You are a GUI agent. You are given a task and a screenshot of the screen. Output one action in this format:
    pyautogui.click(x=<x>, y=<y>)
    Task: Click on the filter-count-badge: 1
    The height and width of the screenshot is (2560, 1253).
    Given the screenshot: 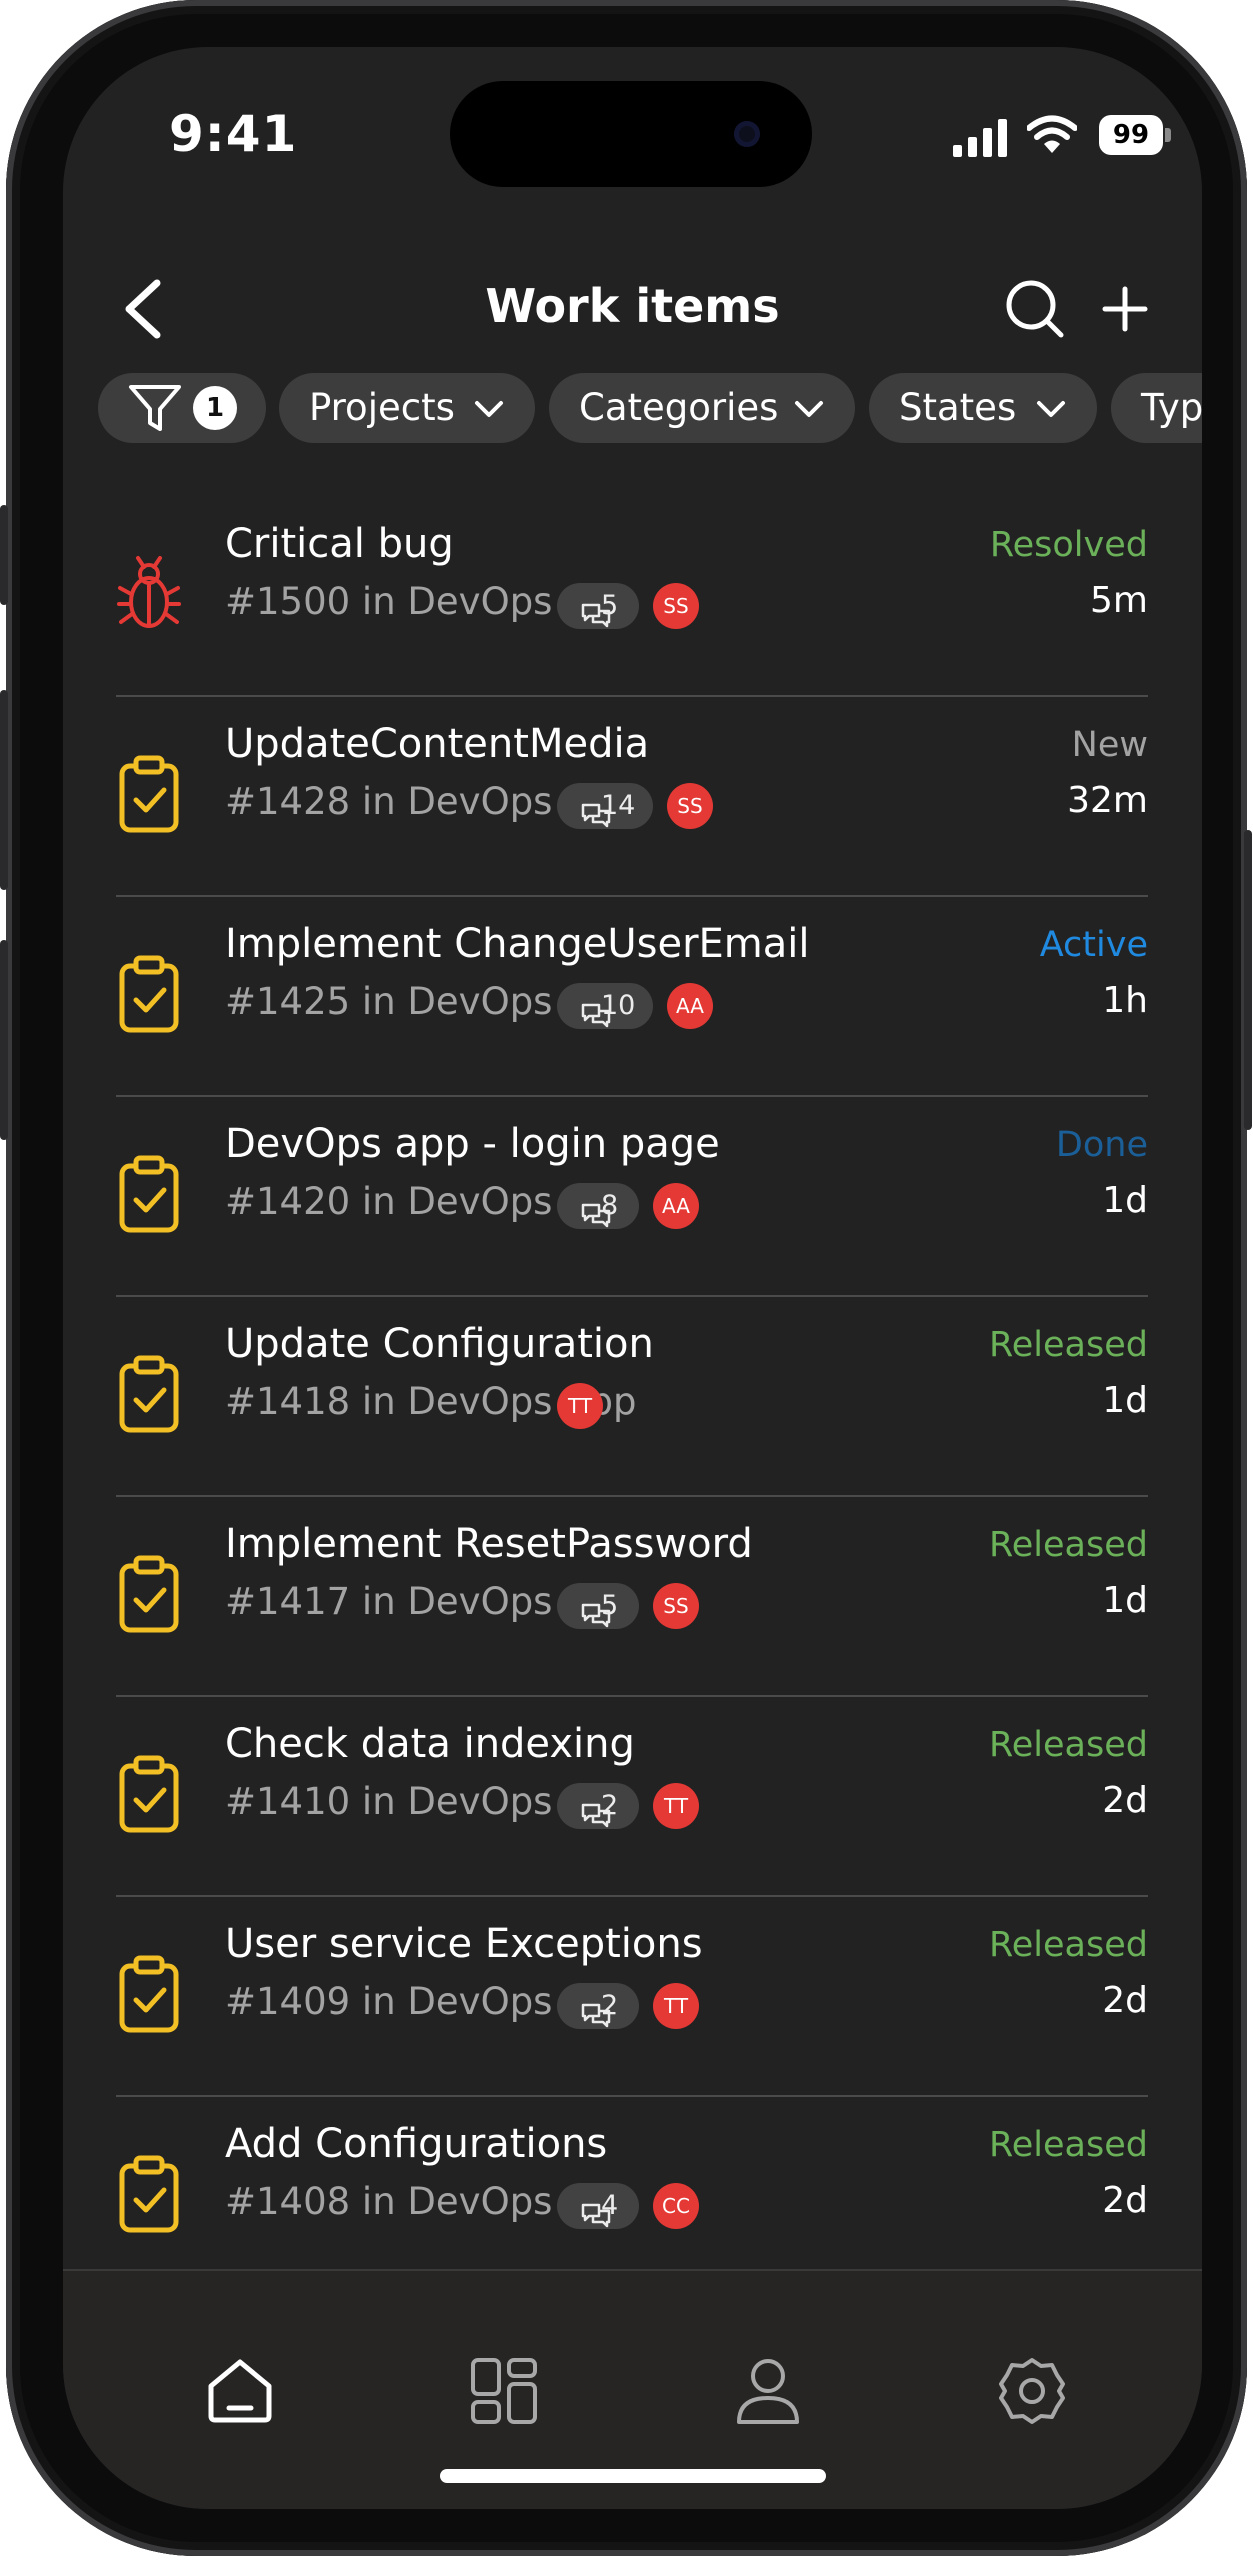 What is the action you would take?
    pyautogui.click(x=215, y=408)
    